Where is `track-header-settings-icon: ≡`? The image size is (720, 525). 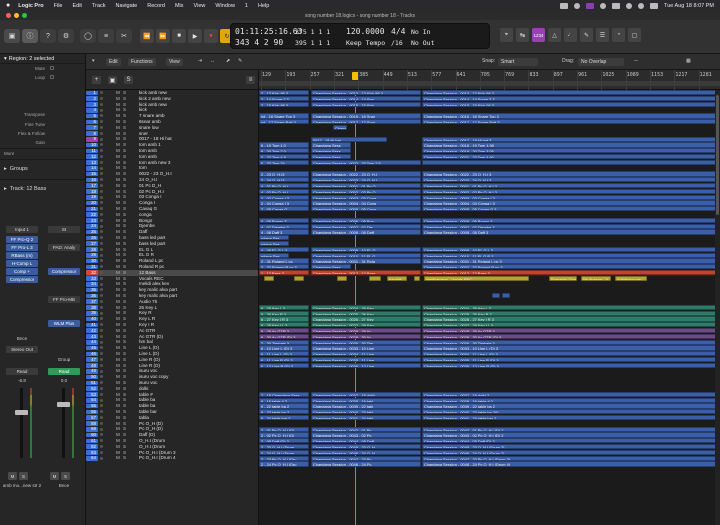
track-header-settings-icon: ≡ is located at coordinates (250, 80).